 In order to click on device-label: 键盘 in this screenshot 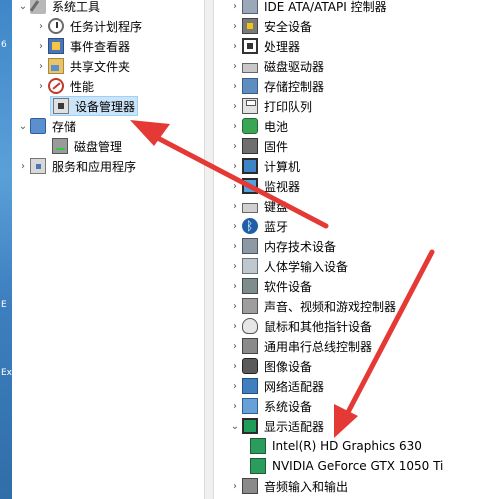, I will do `click(276, 206)`.